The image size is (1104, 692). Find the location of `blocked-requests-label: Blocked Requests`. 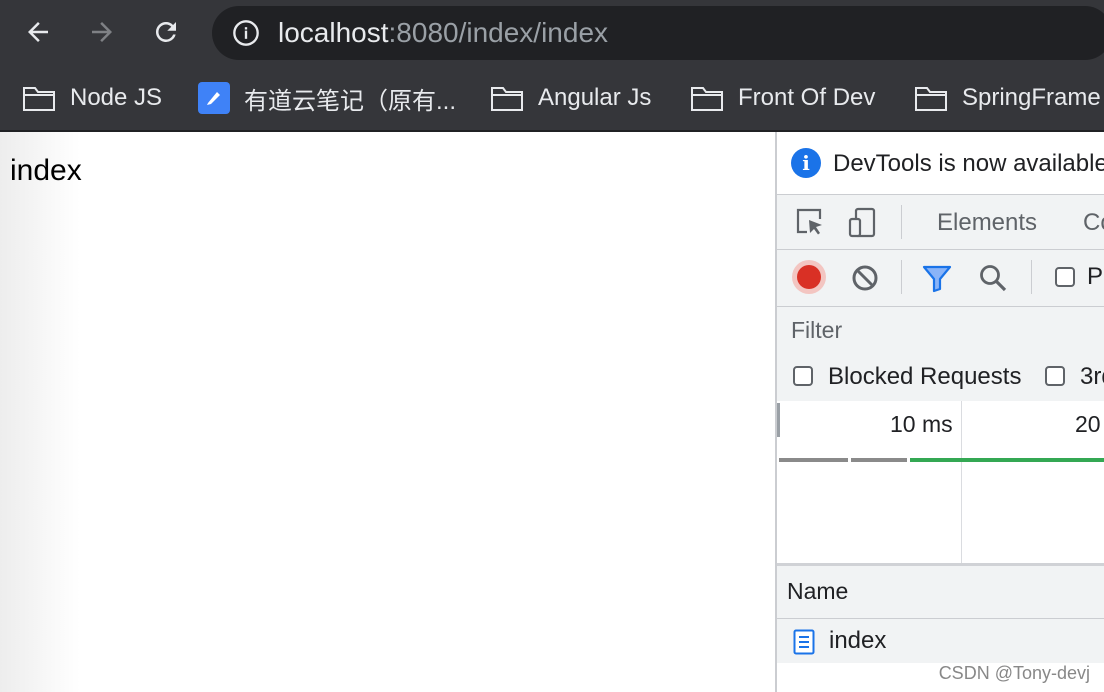

blocked-requests-label: Blocked Requests is located at coordinates (925, 376).